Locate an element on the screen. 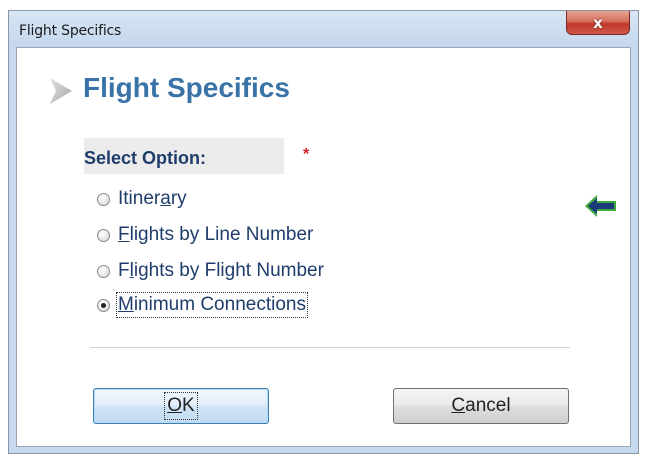  radio-button-selected is located at coordinates (103, 305).